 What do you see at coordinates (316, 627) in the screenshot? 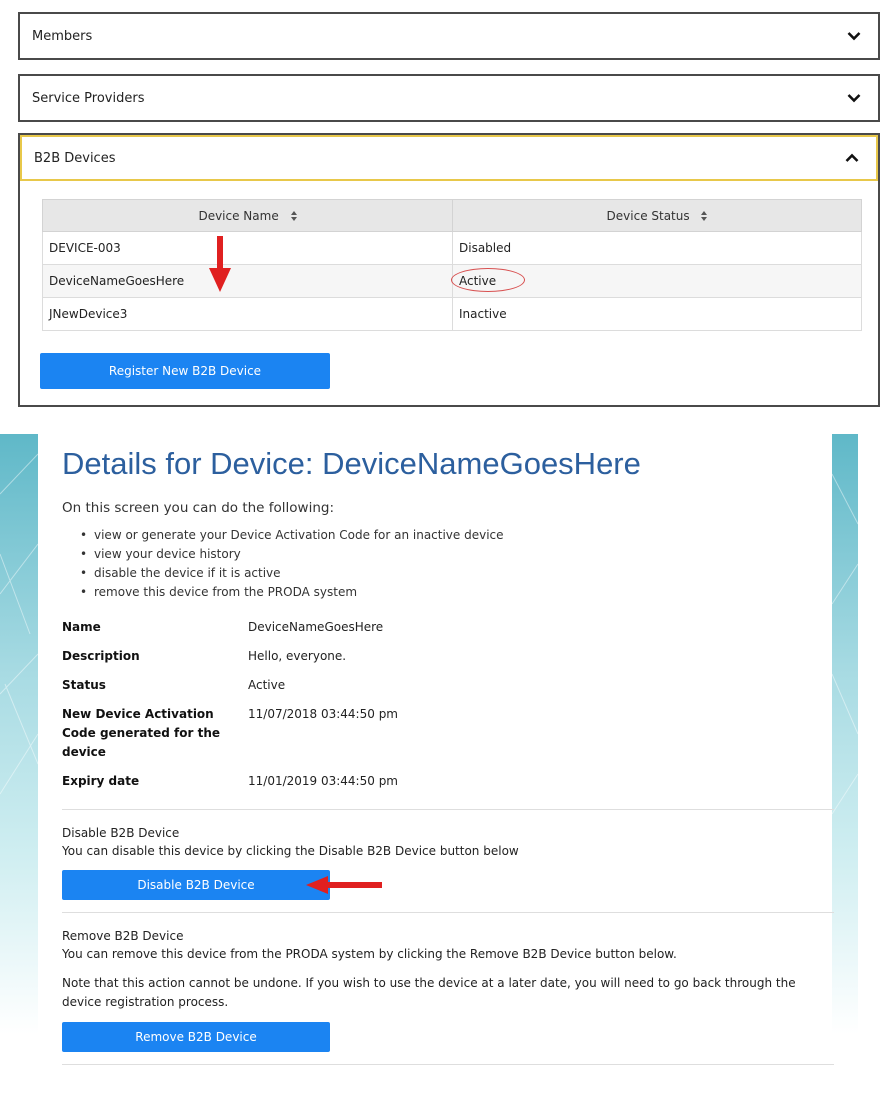
I see `property-value: DeviceNameGoesHere` at bounding box center [316, 627].